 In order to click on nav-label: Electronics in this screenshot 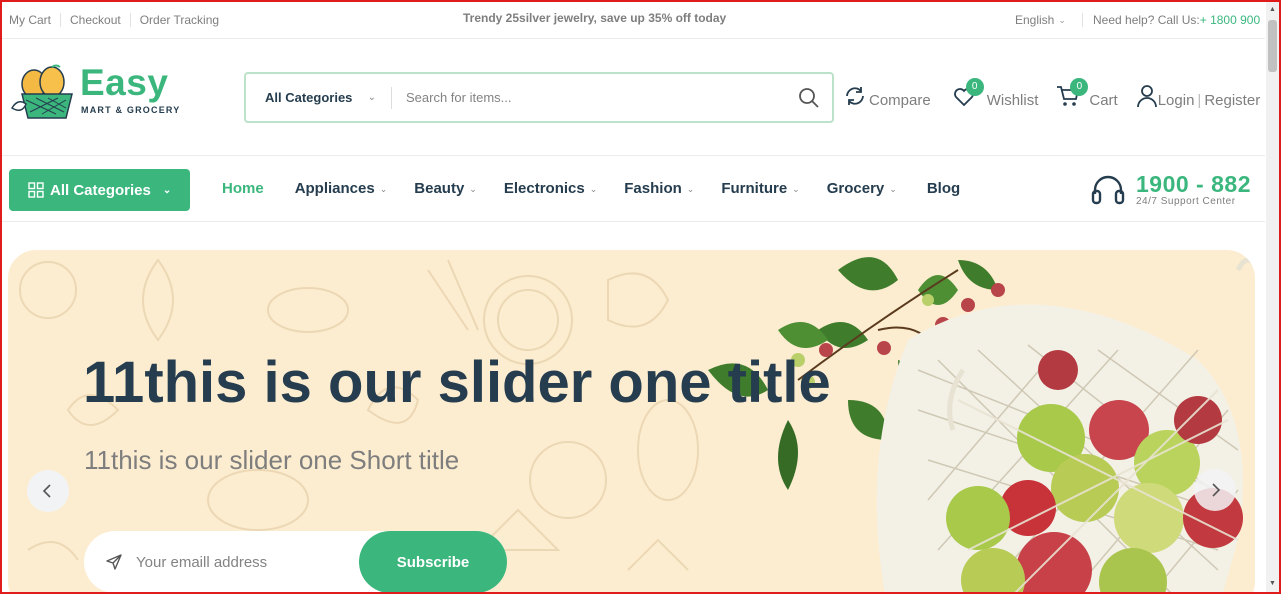, I will do `click(544, 188)`.